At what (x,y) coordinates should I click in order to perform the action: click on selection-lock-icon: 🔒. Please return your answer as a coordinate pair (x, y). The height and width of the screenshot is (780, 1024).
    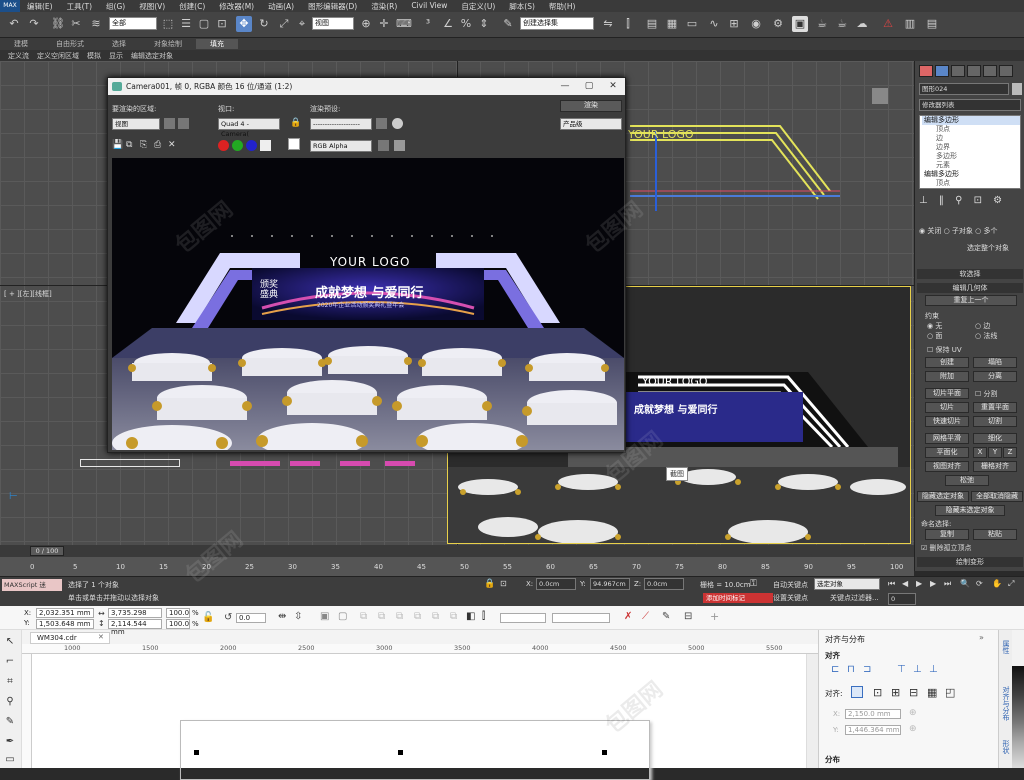
    Looking at the image, I should click on (489, 584).